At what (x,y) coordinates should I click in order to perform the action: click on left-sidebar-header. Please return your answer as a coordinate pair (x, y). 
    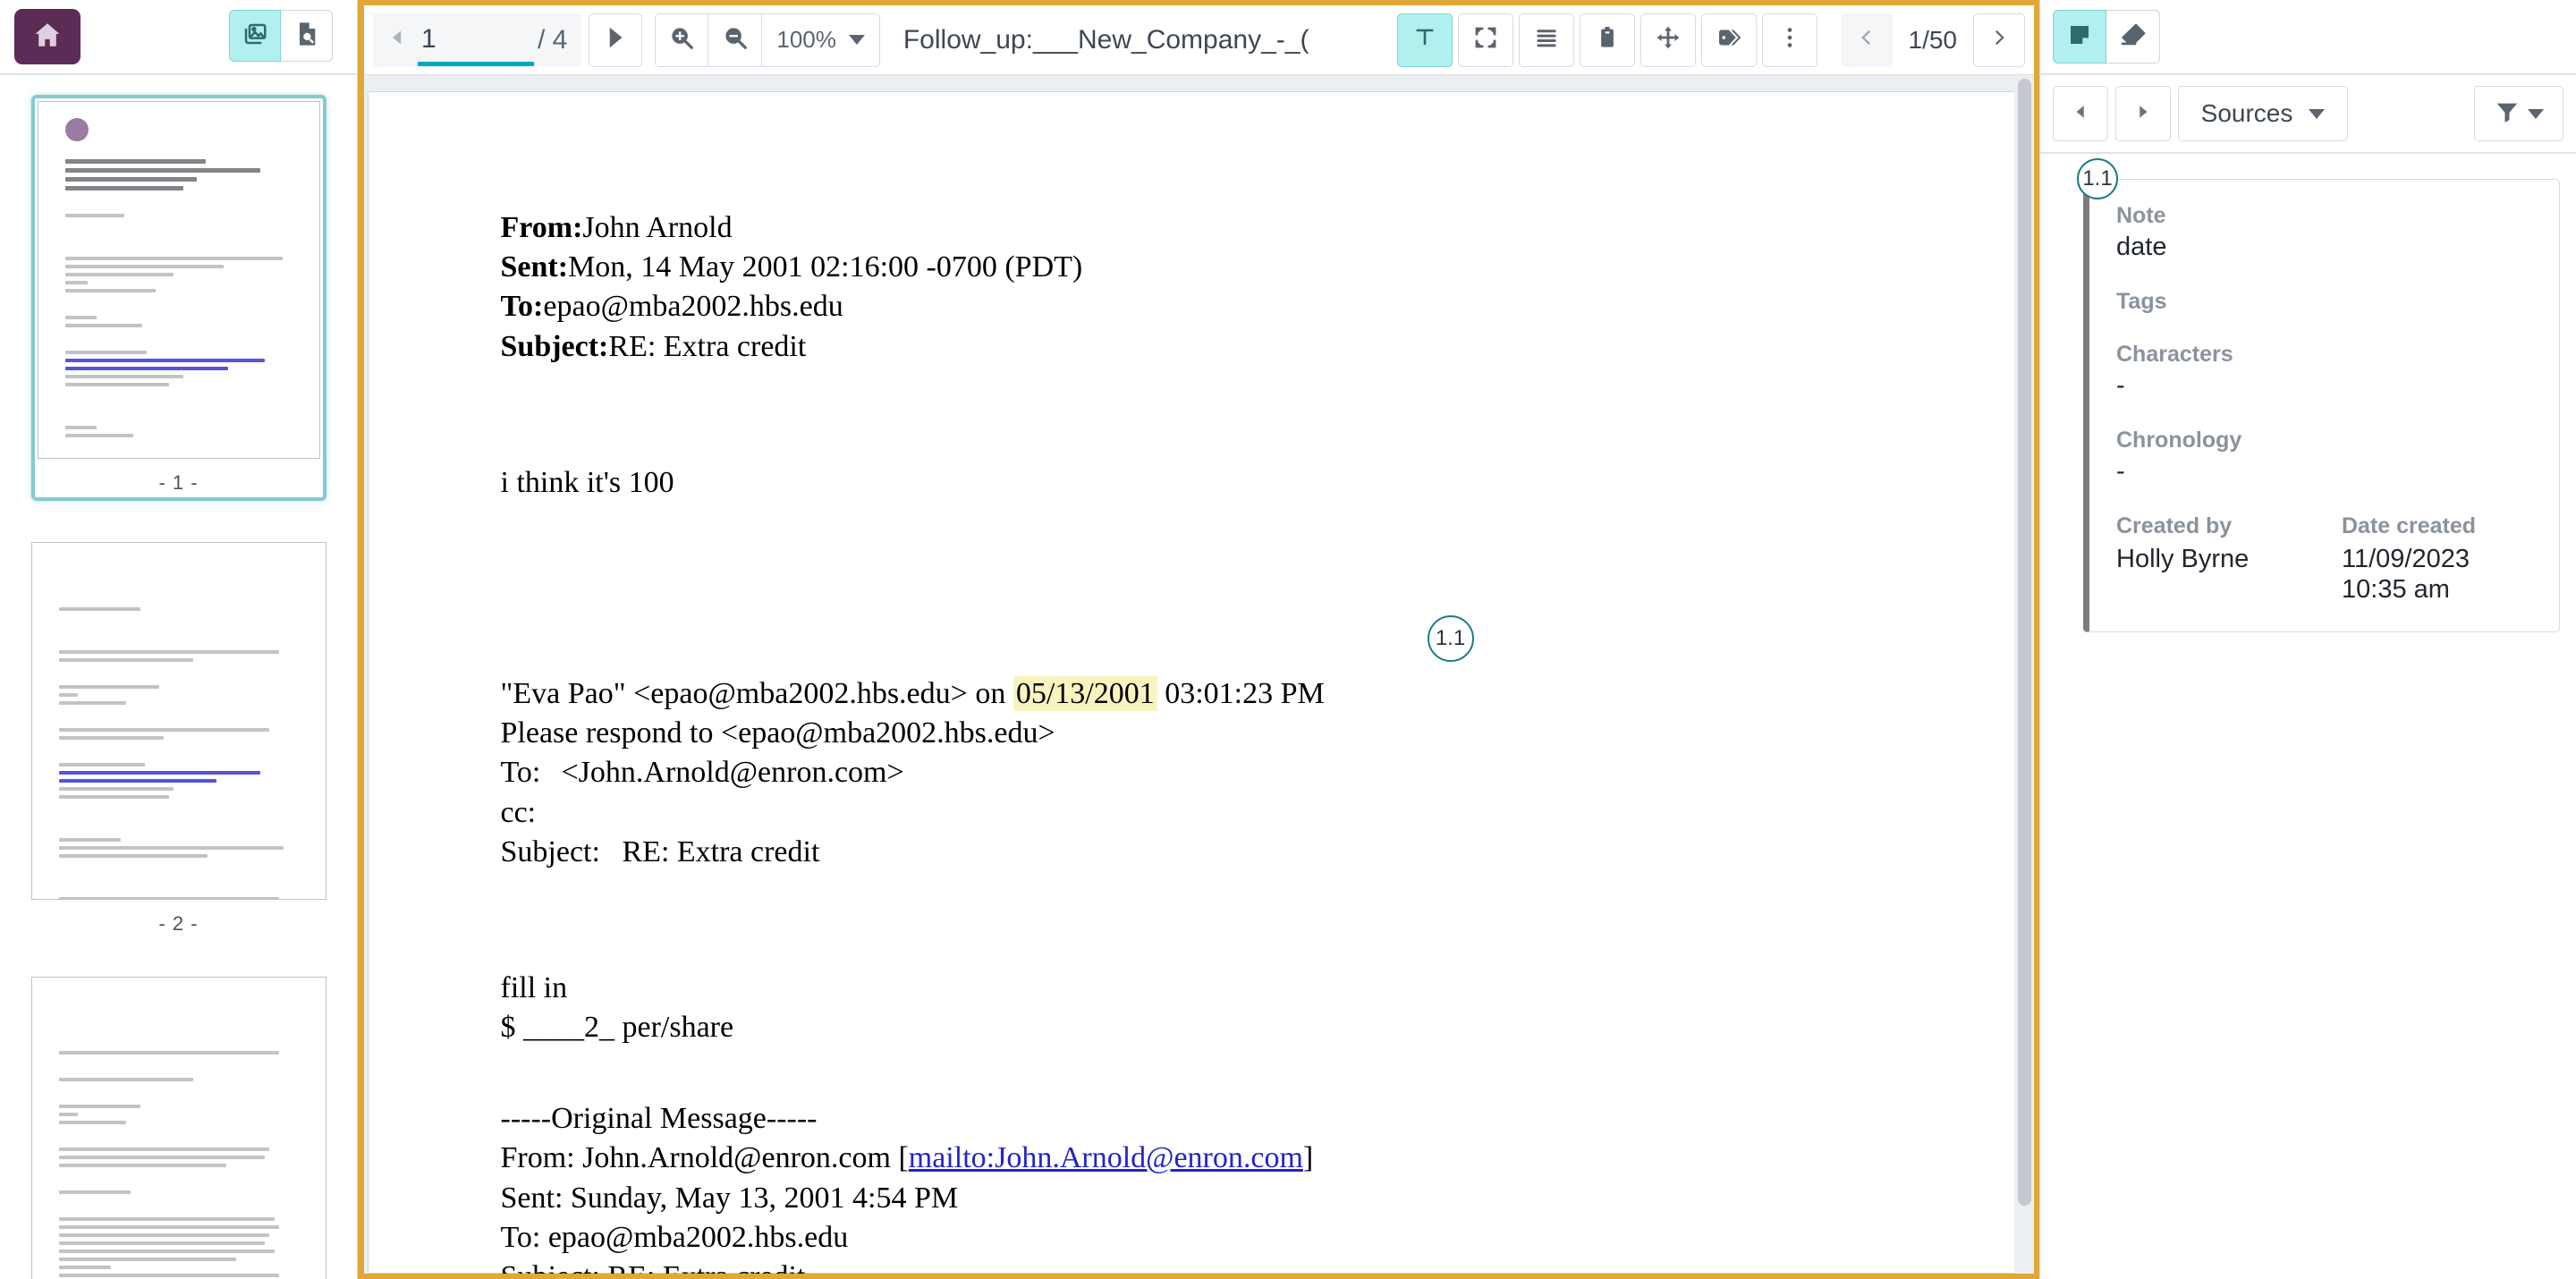
    Looking at the image, I should click on (178, 37).